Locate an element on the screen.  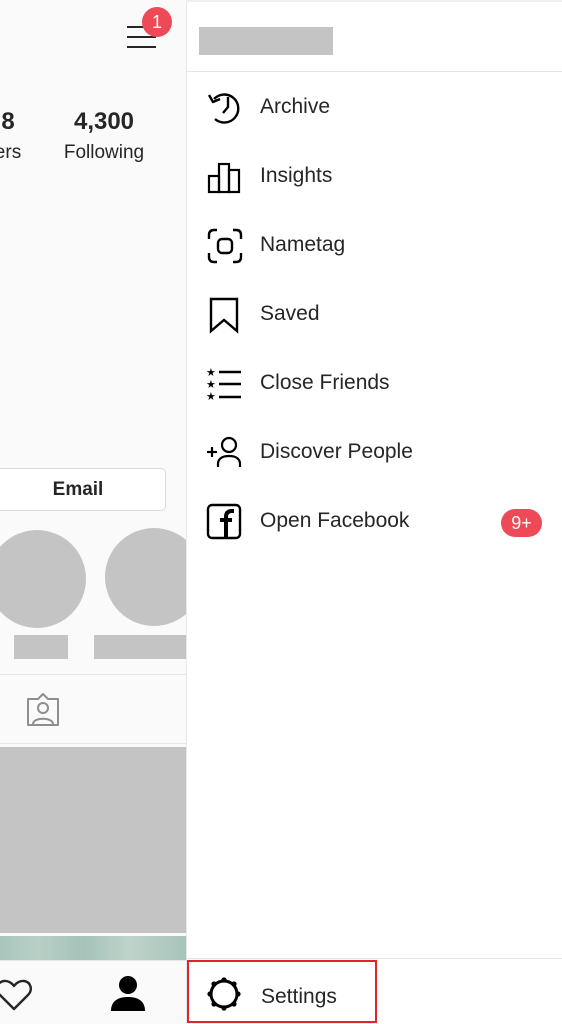
username-placeholder is located at coordinates (266, 41).